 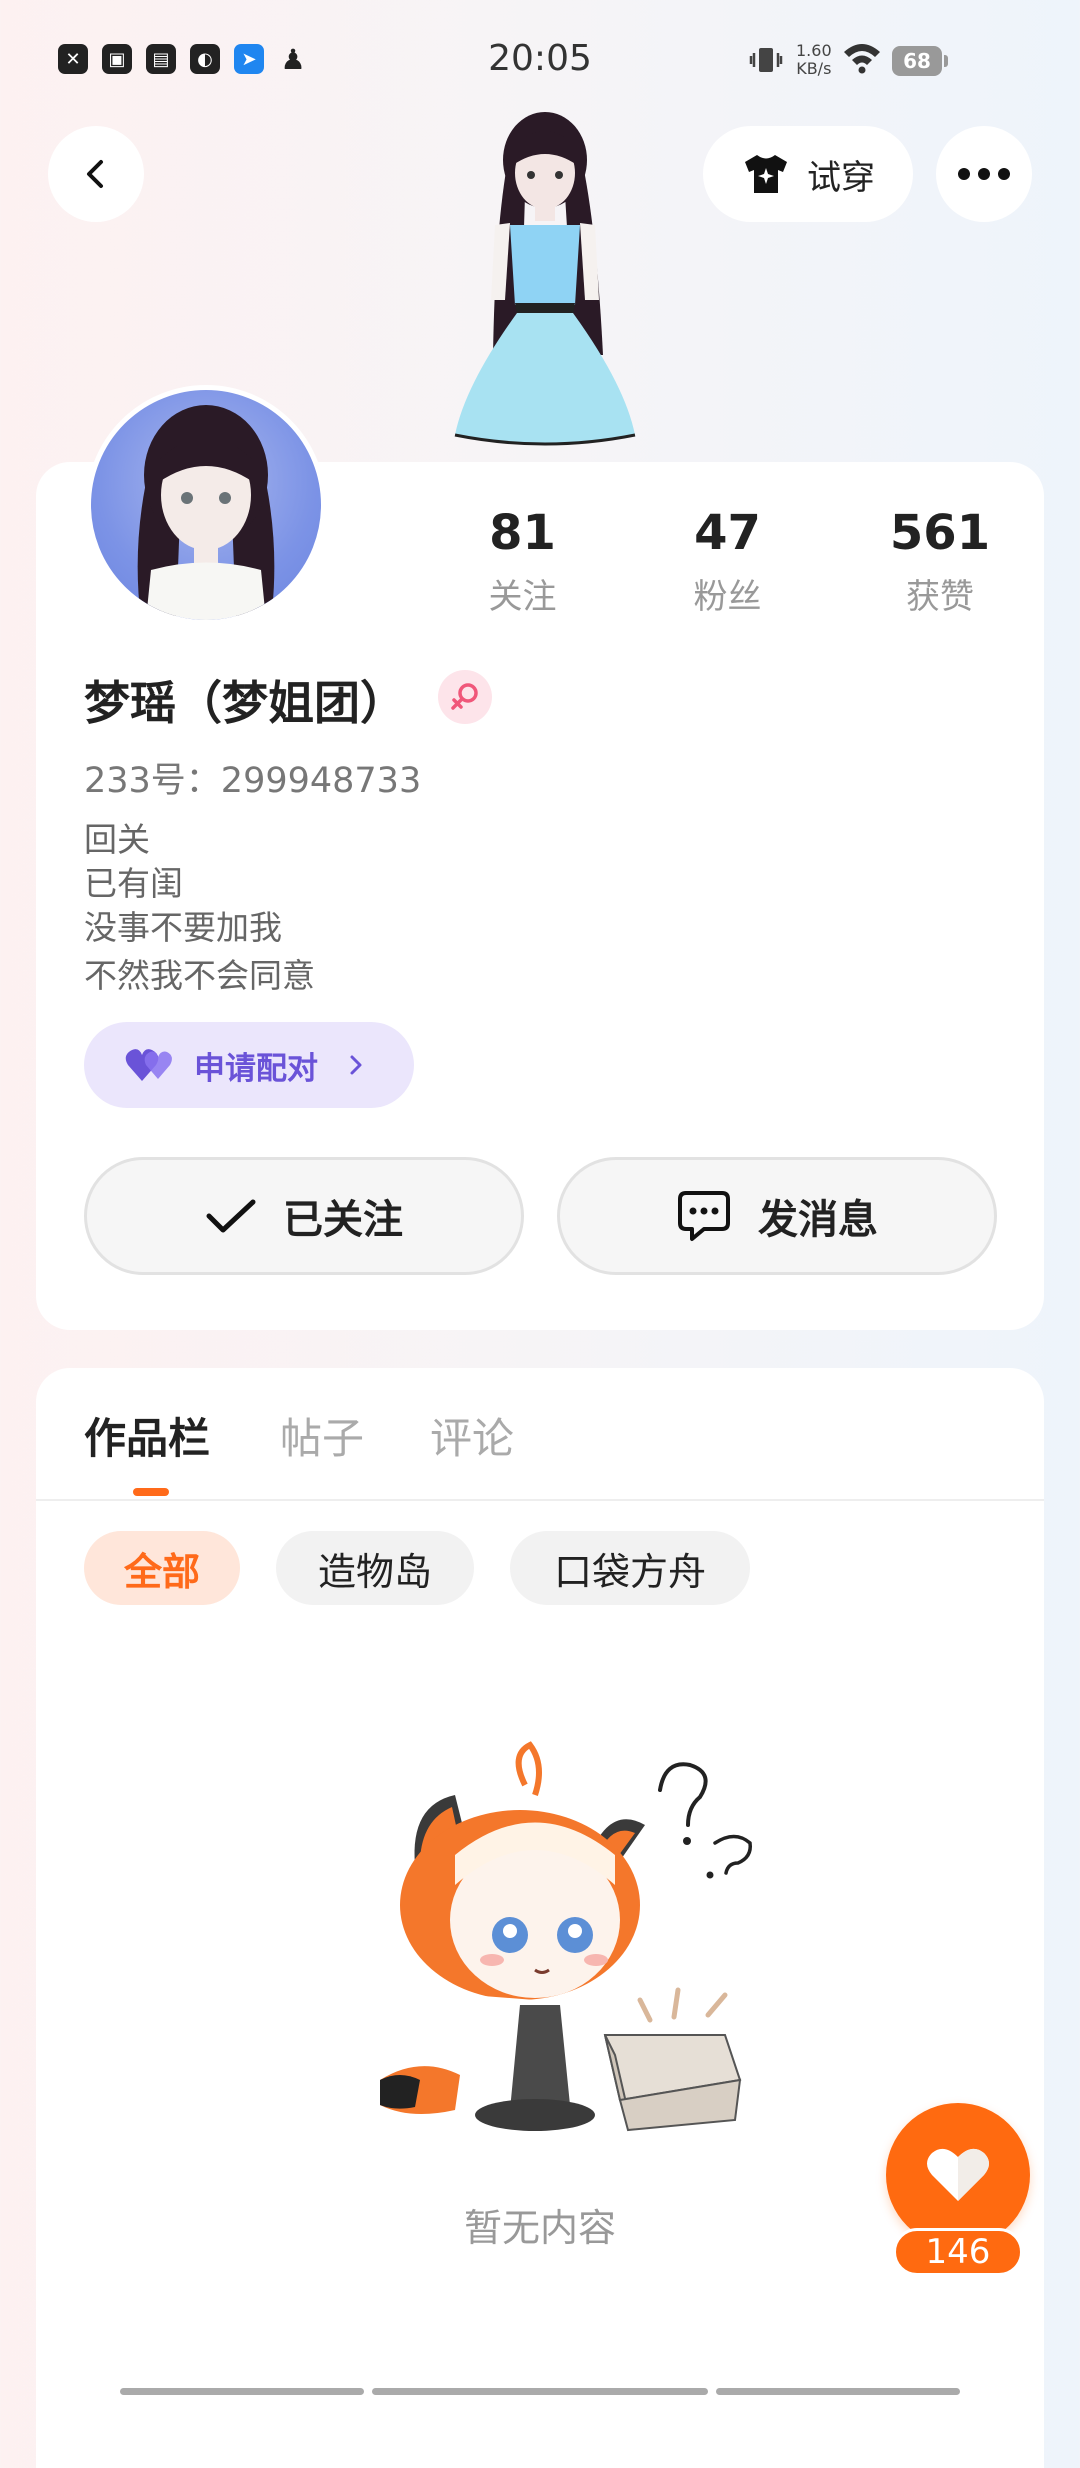 What do you see at coordinates (231, 1216) in the screenshot?
I see `check-icon` at bounding box center [231, 1216].